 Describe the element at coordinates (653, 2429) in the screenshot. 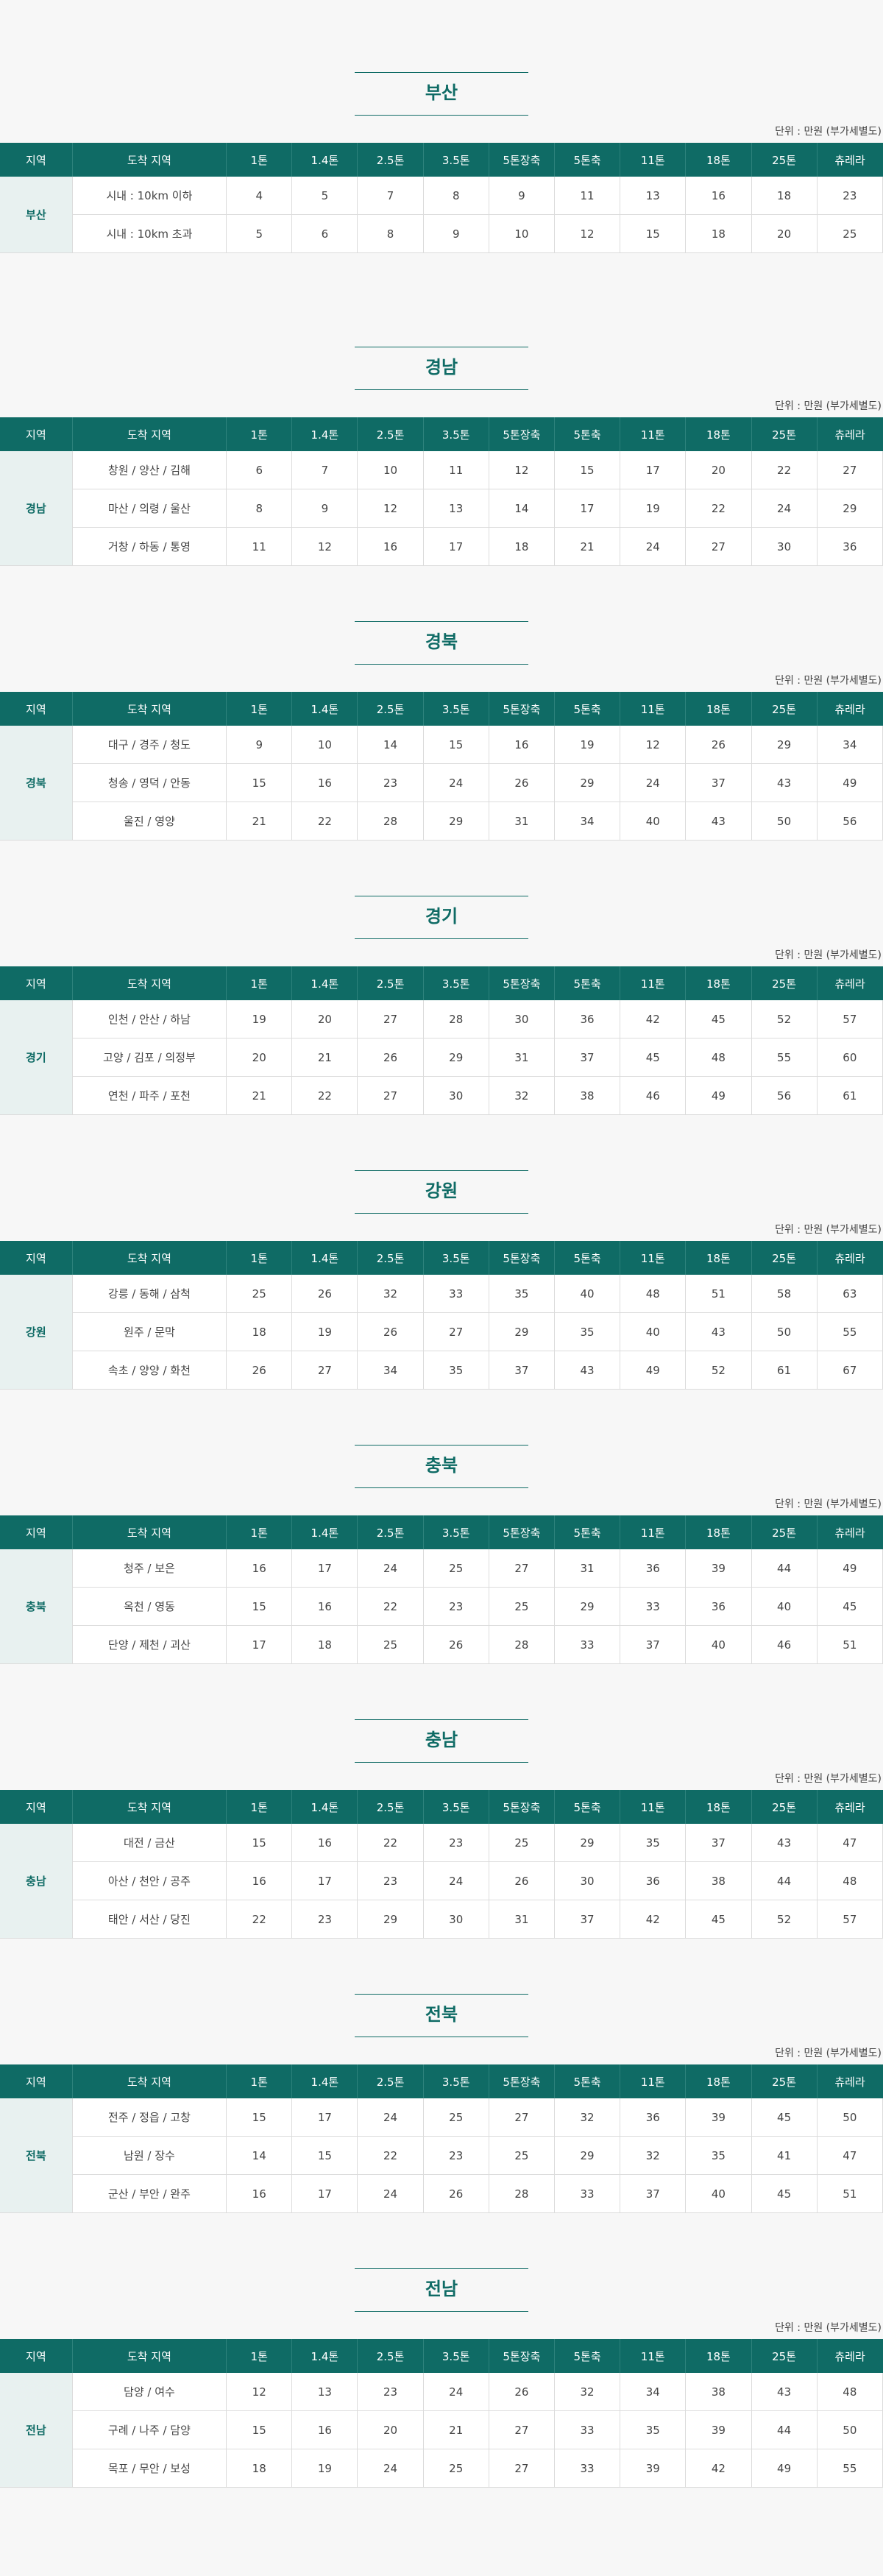

I see `price-cell: 35` at that location.